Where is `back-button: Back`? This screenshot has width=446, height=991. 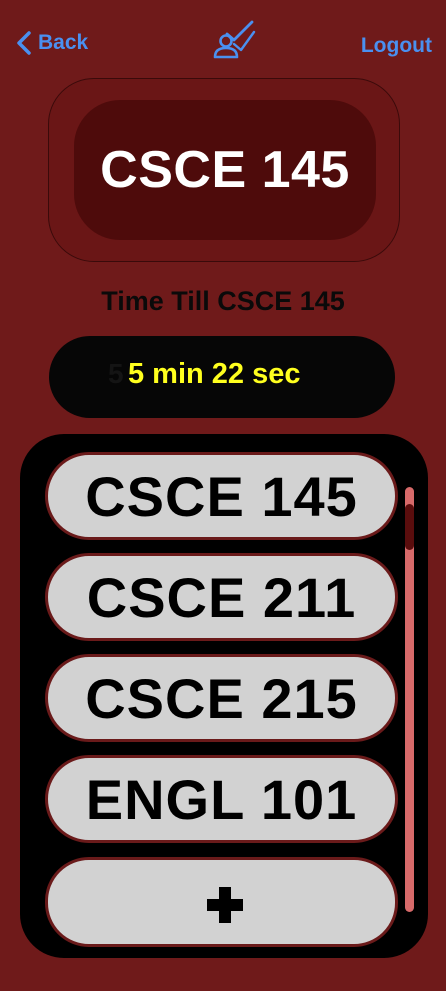 back-button: Back is located at coordinates (51, 43).